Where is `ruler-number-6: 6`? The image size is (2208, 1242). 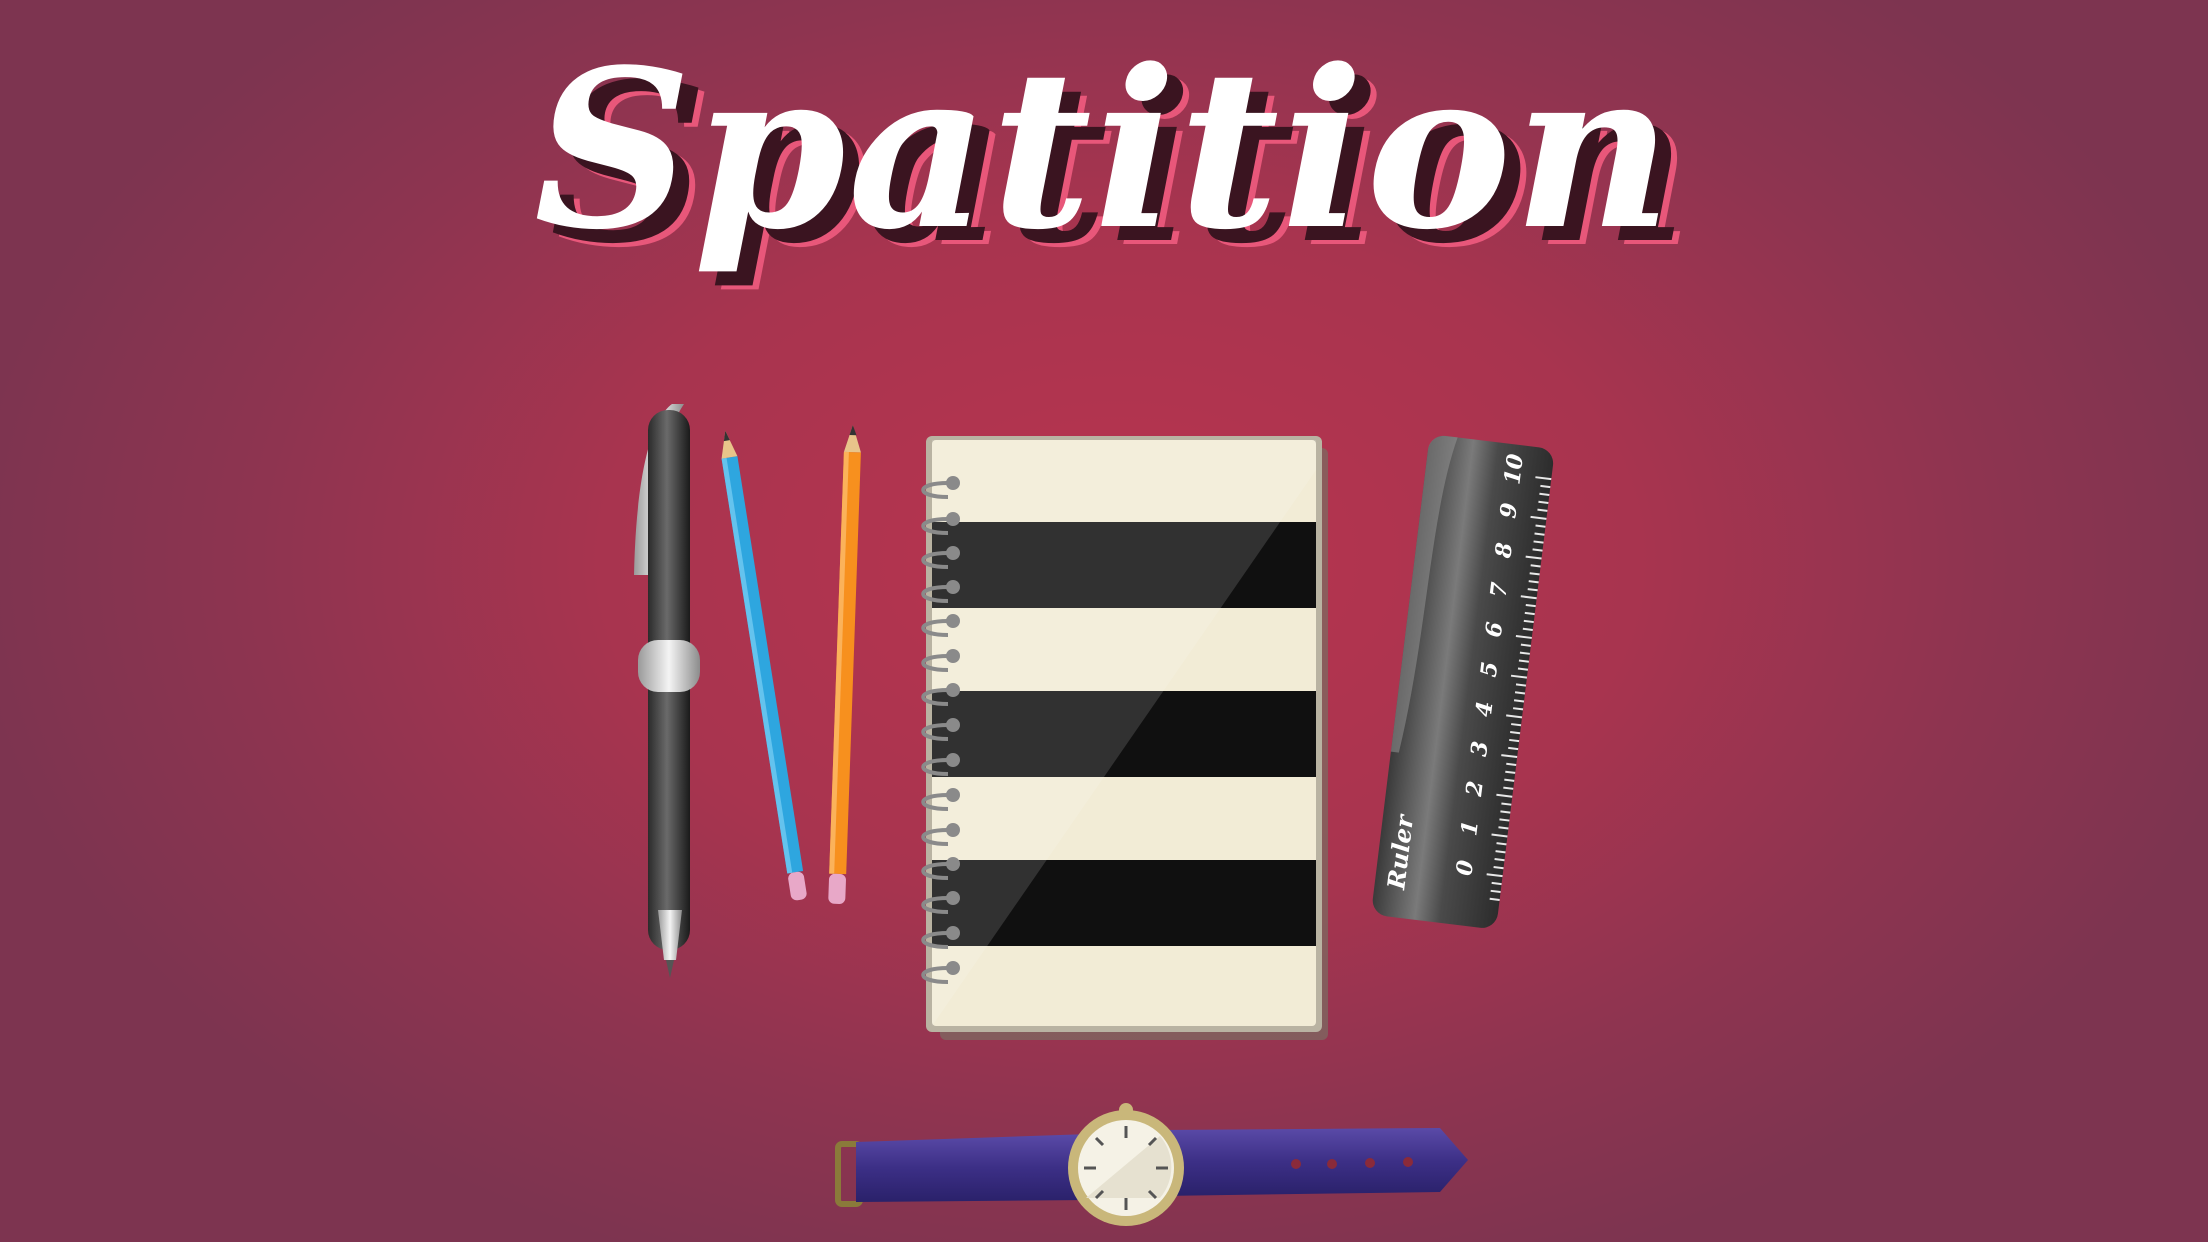
ruler-number-6: 6 is located at coordinates (1495, 629).